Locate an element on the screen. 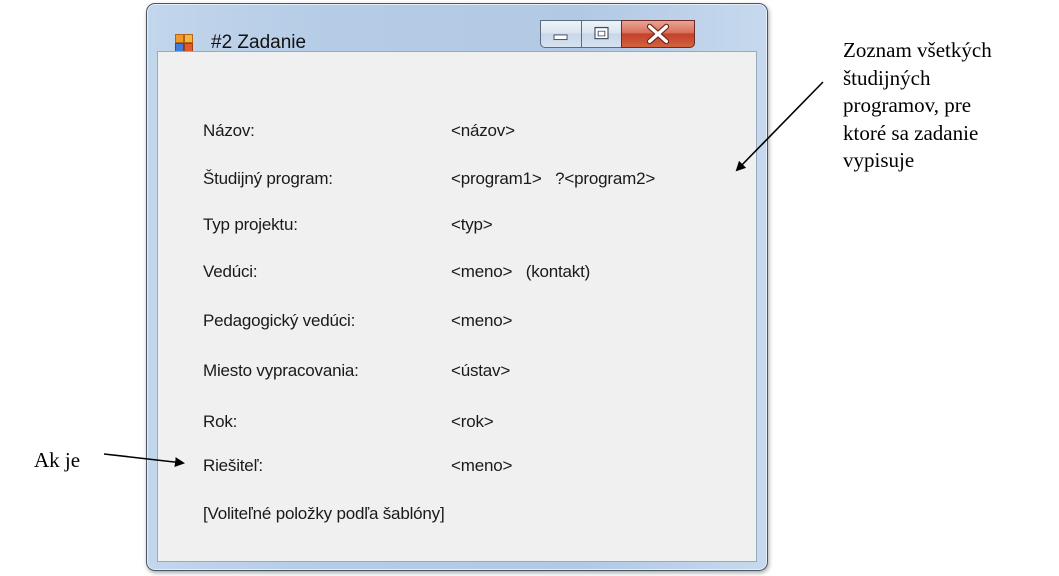  arrow-to-program-field is located at coordinates (779, 126).